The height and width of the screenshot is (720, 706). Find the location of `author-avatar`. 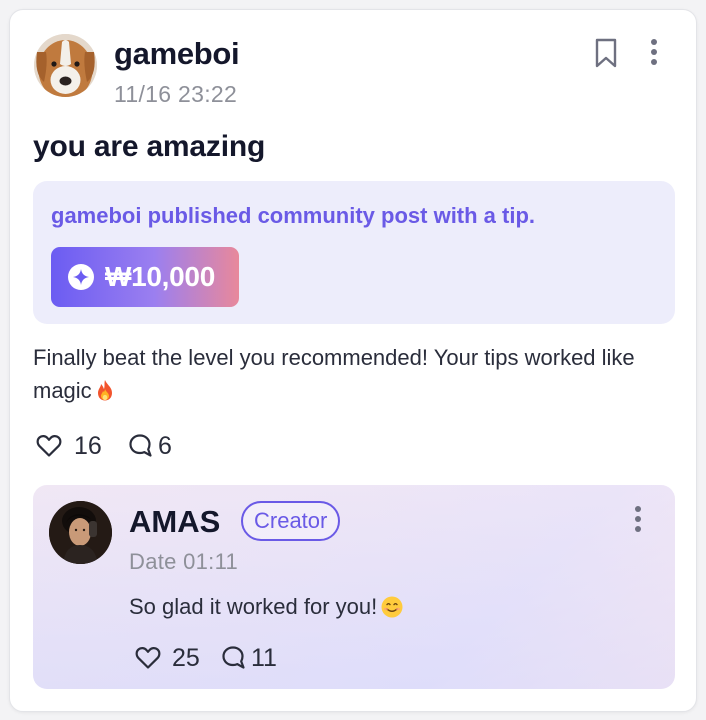

author-avatar is located at coordinates (65, 65).